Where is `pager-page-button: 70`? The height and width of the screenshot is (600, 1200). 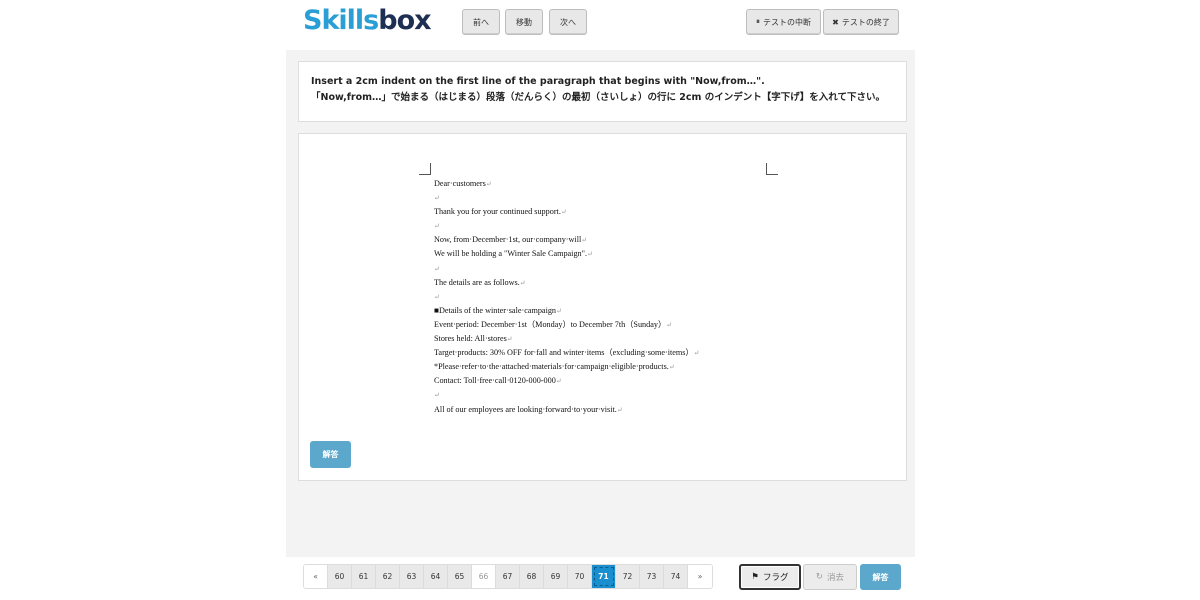
pager-page-button: 70 is located at coordinates (580, 576).